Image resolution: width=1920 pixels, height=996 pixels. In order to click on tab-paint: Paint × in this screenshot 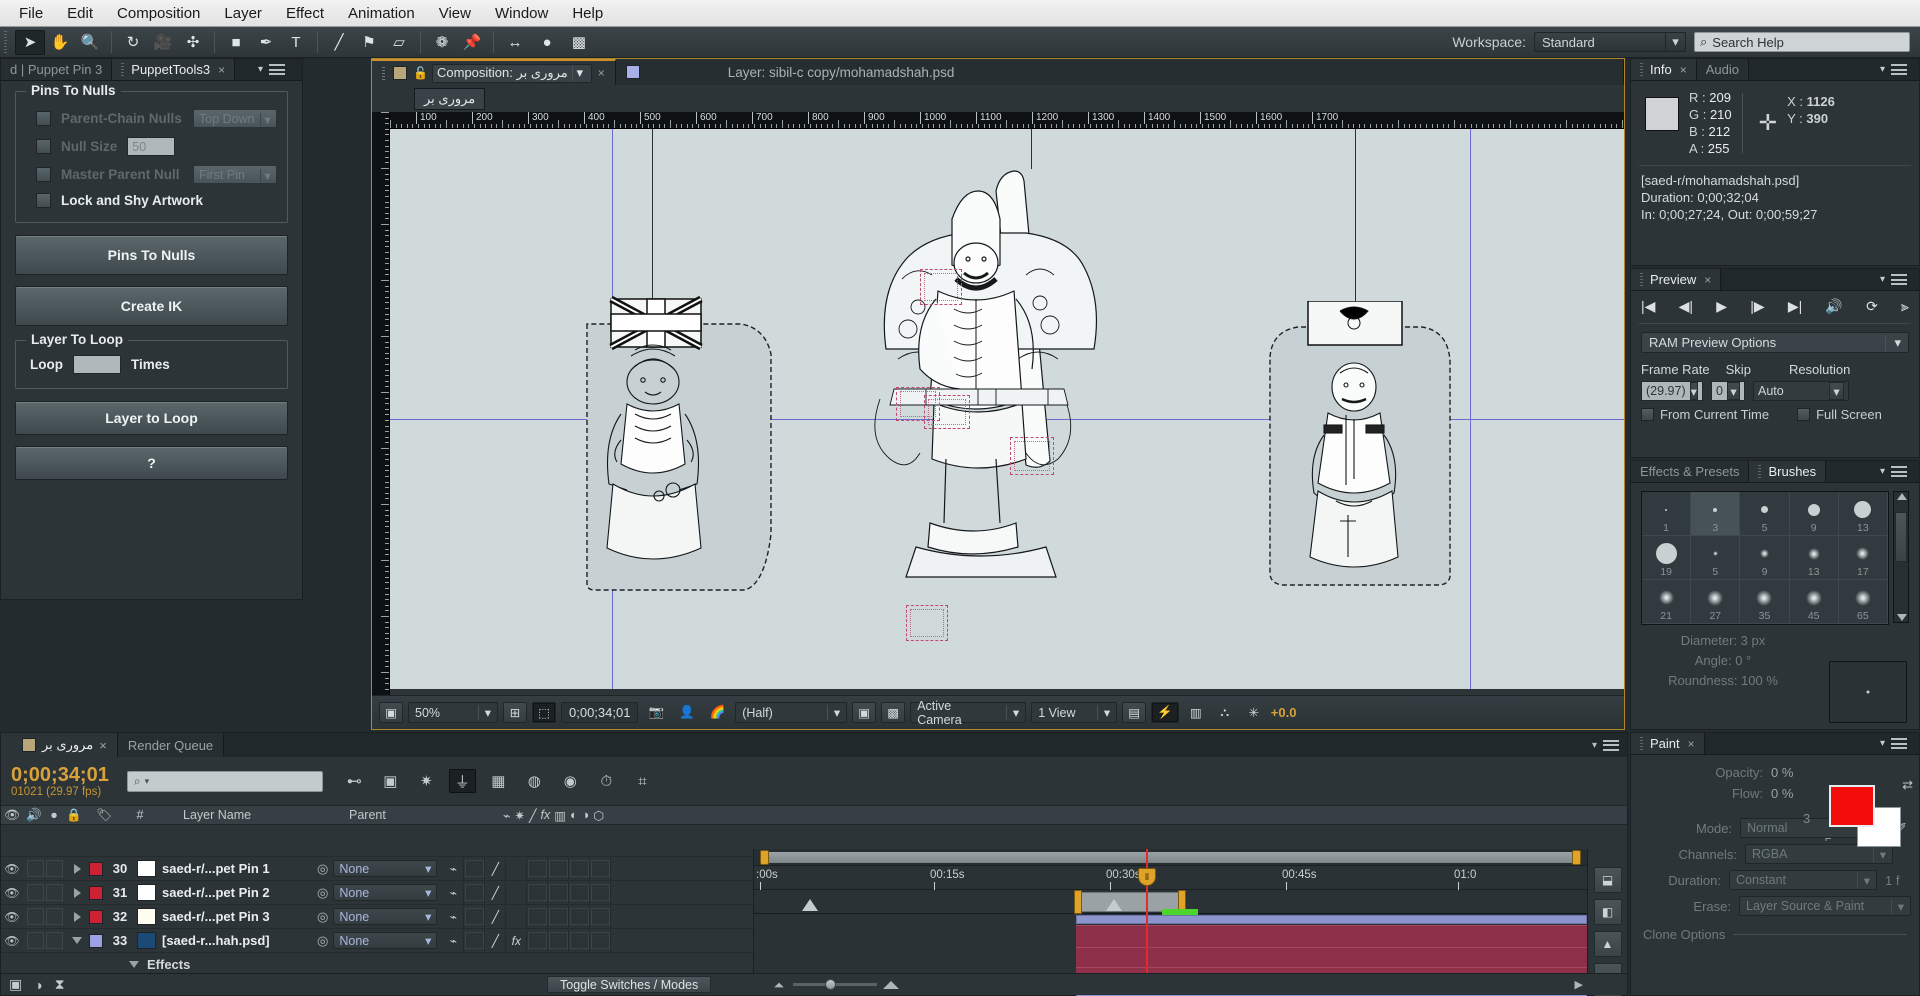, I will do `click(1668, 743)`.